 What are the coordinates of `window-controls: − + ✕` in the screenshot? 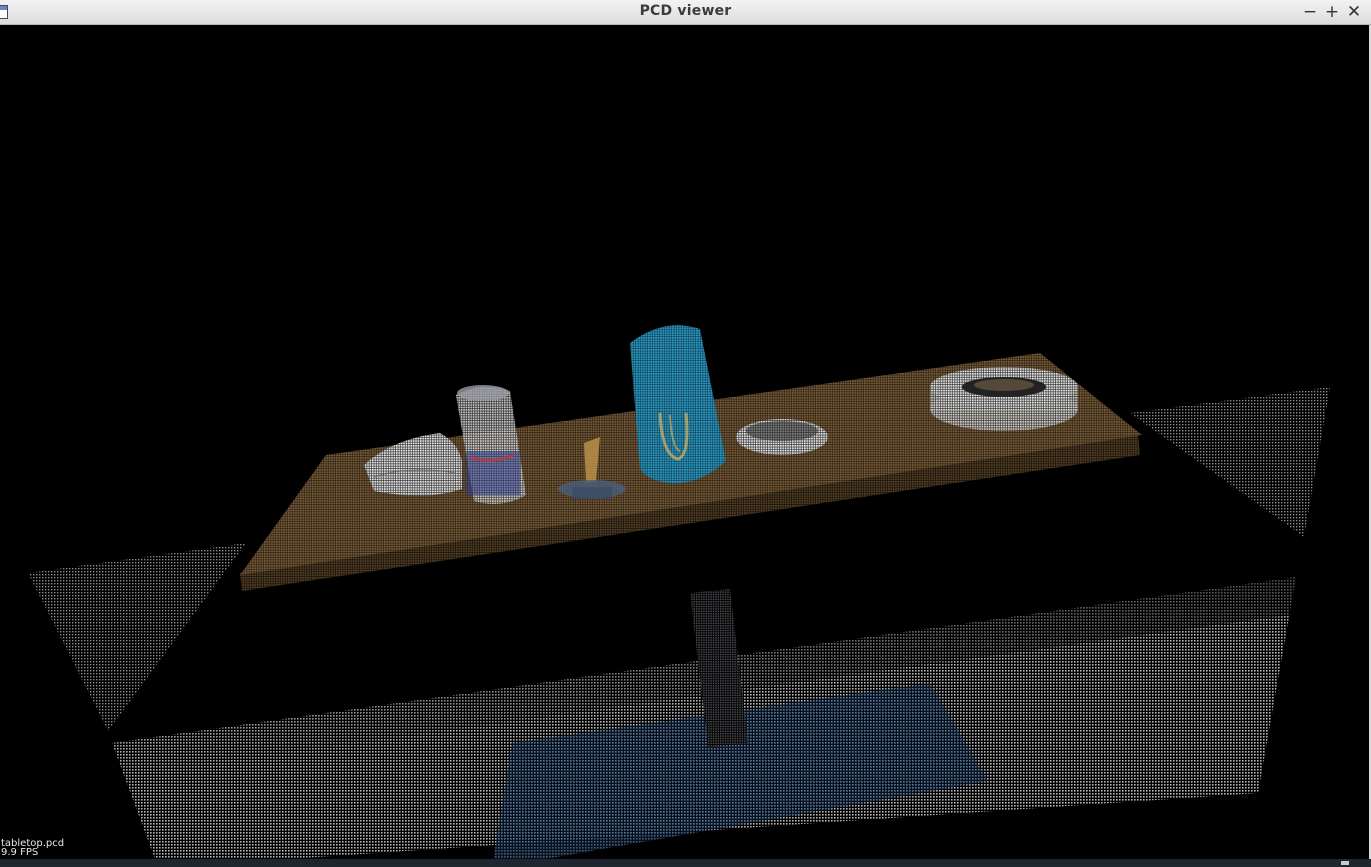 It's located at (1332, 12).